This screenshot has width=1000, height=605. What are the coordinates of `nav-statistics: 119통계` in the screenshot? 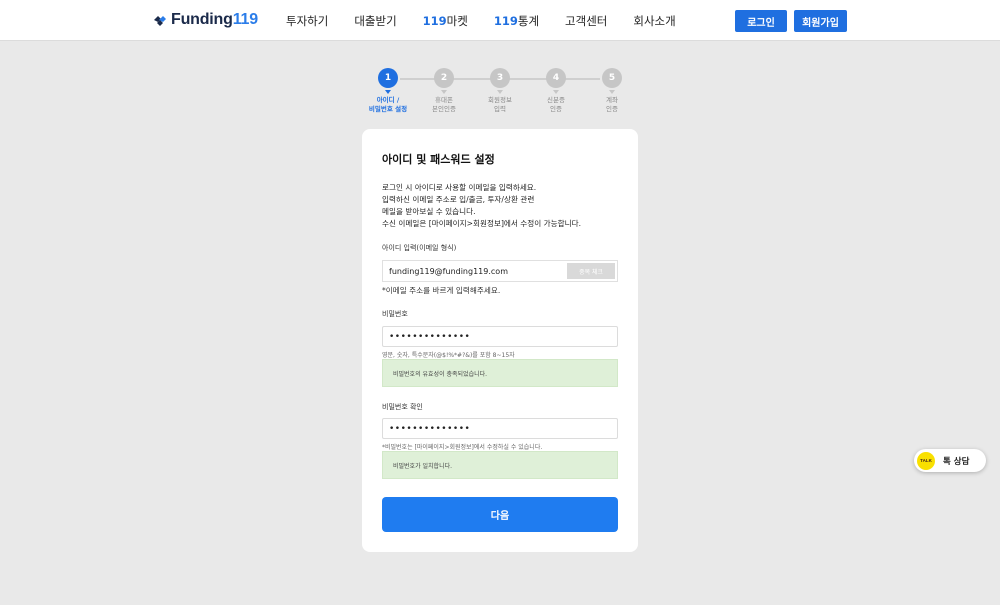 It's located at (516, 21).